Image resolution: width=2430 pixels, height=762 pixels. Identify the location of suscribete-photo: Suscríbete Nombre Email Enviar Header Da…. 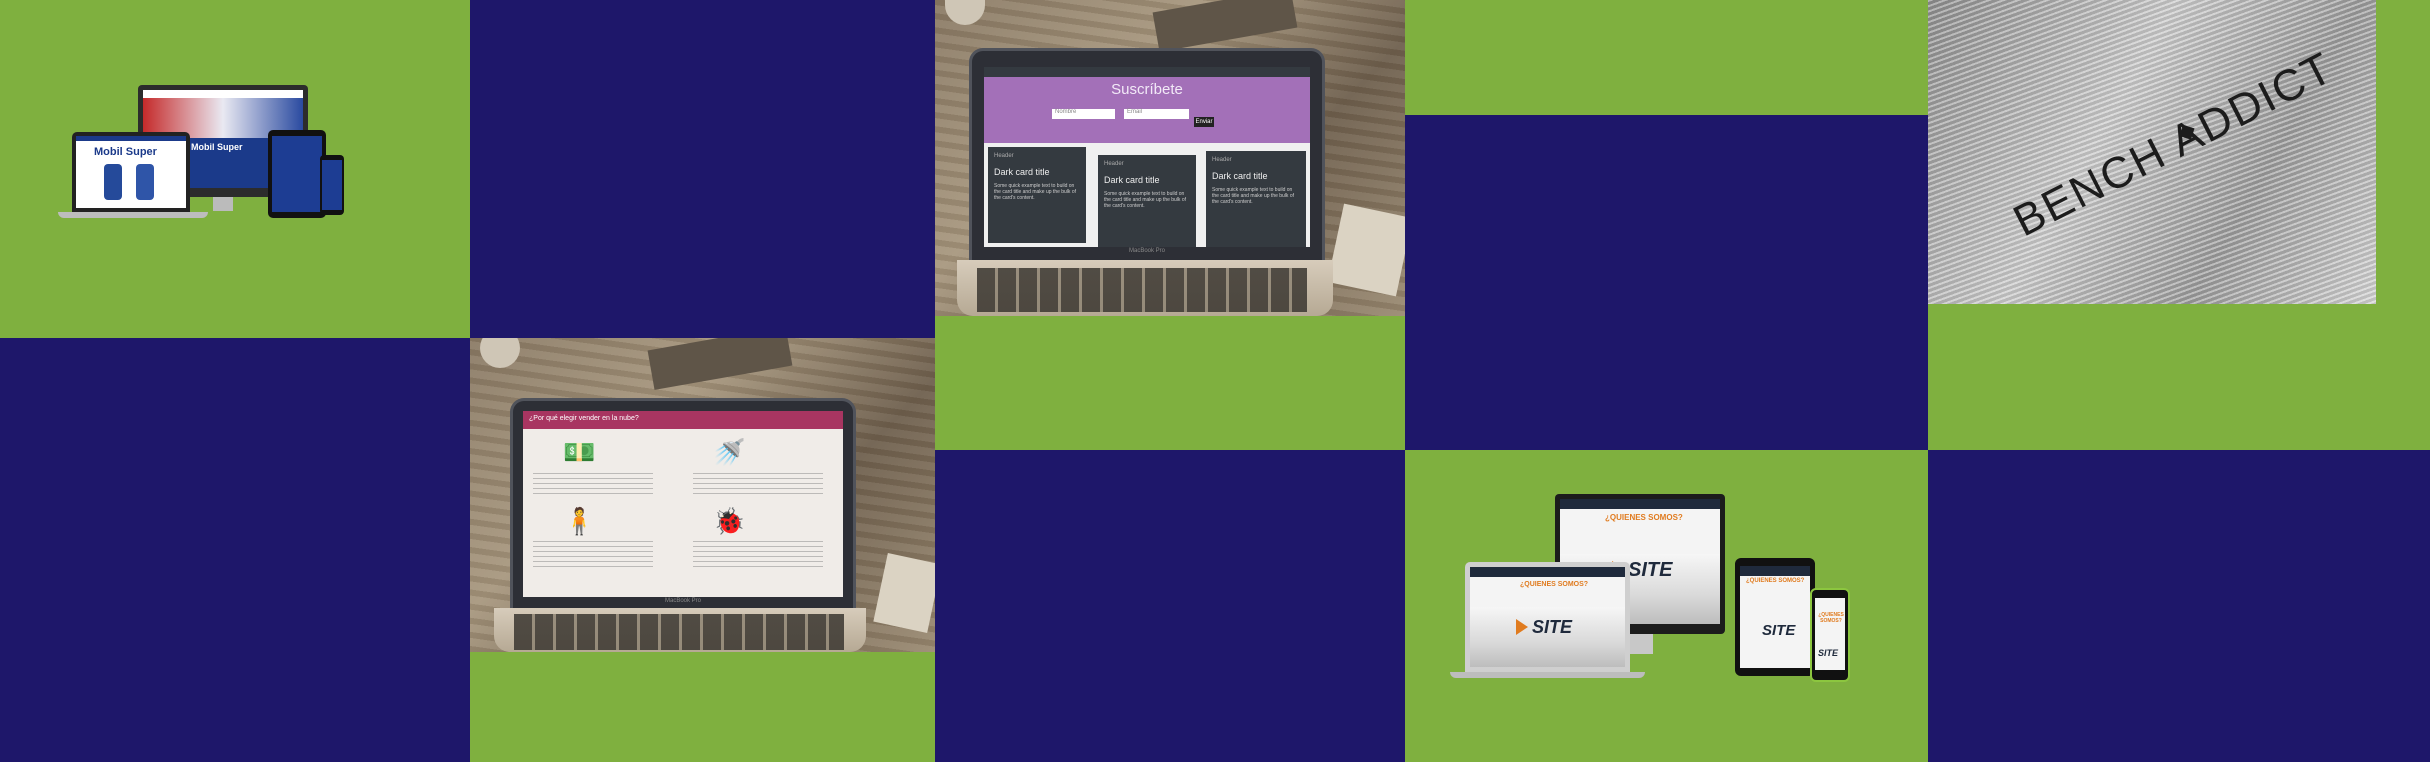
(1170, 158).